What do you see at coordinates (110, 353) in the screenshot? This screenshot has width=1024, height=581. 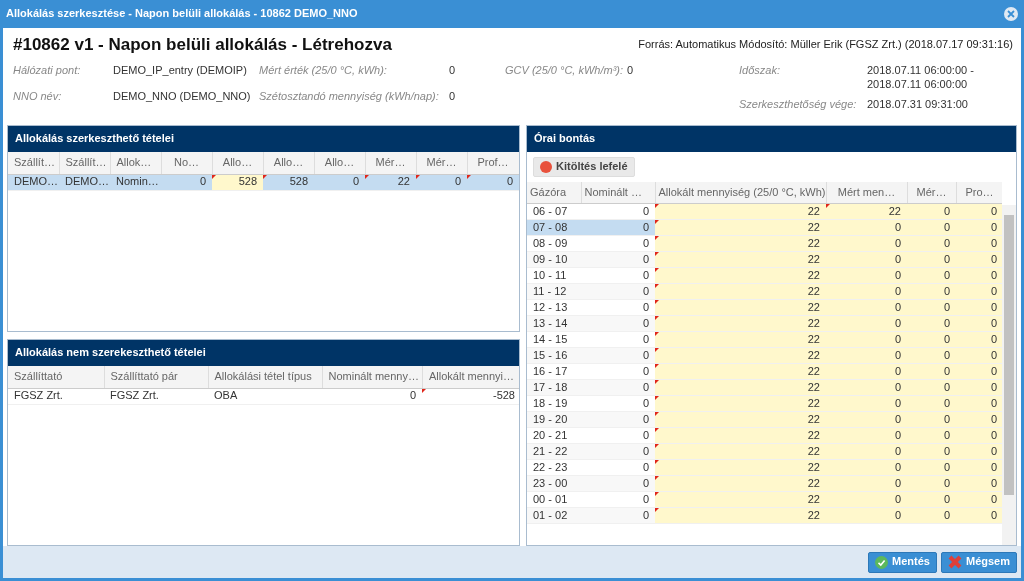 I see `panel-title: Allokálás nem szerekeszthető tételei` at bounding box center [110, 353].